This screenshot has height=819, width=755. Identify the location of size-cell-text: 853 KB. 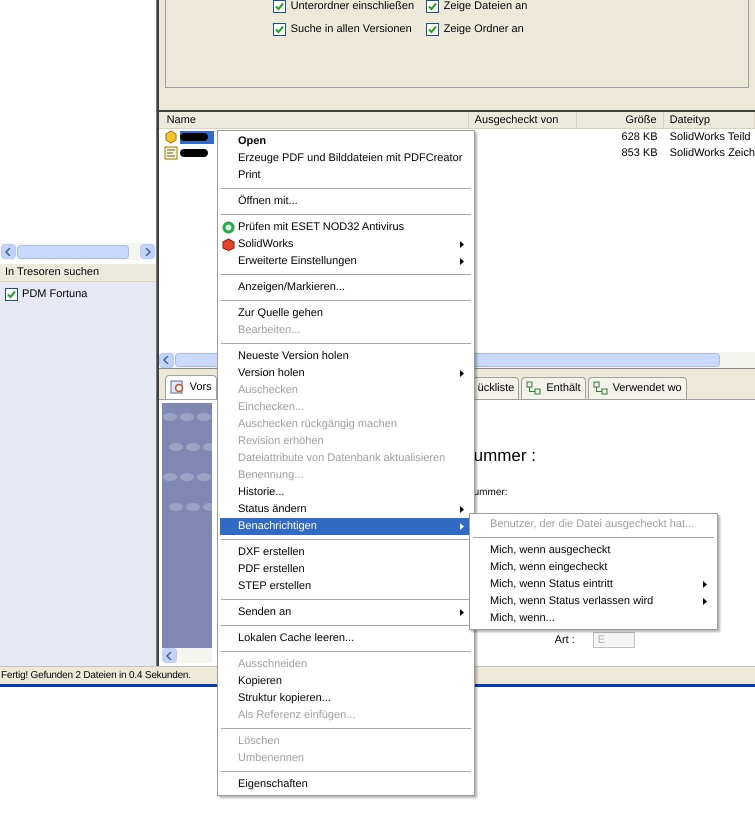
(639, 153).